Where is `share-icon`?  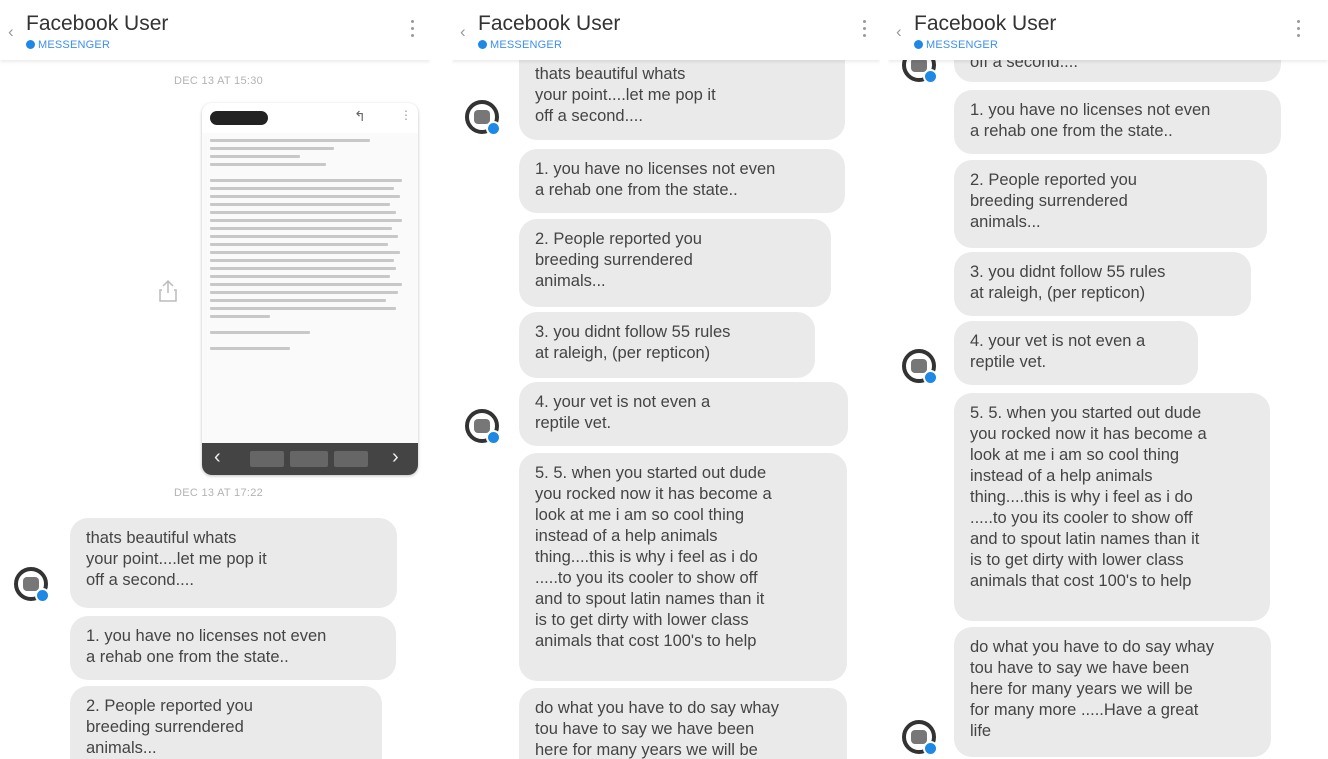
share-icon is located at coordinates (168, 291).